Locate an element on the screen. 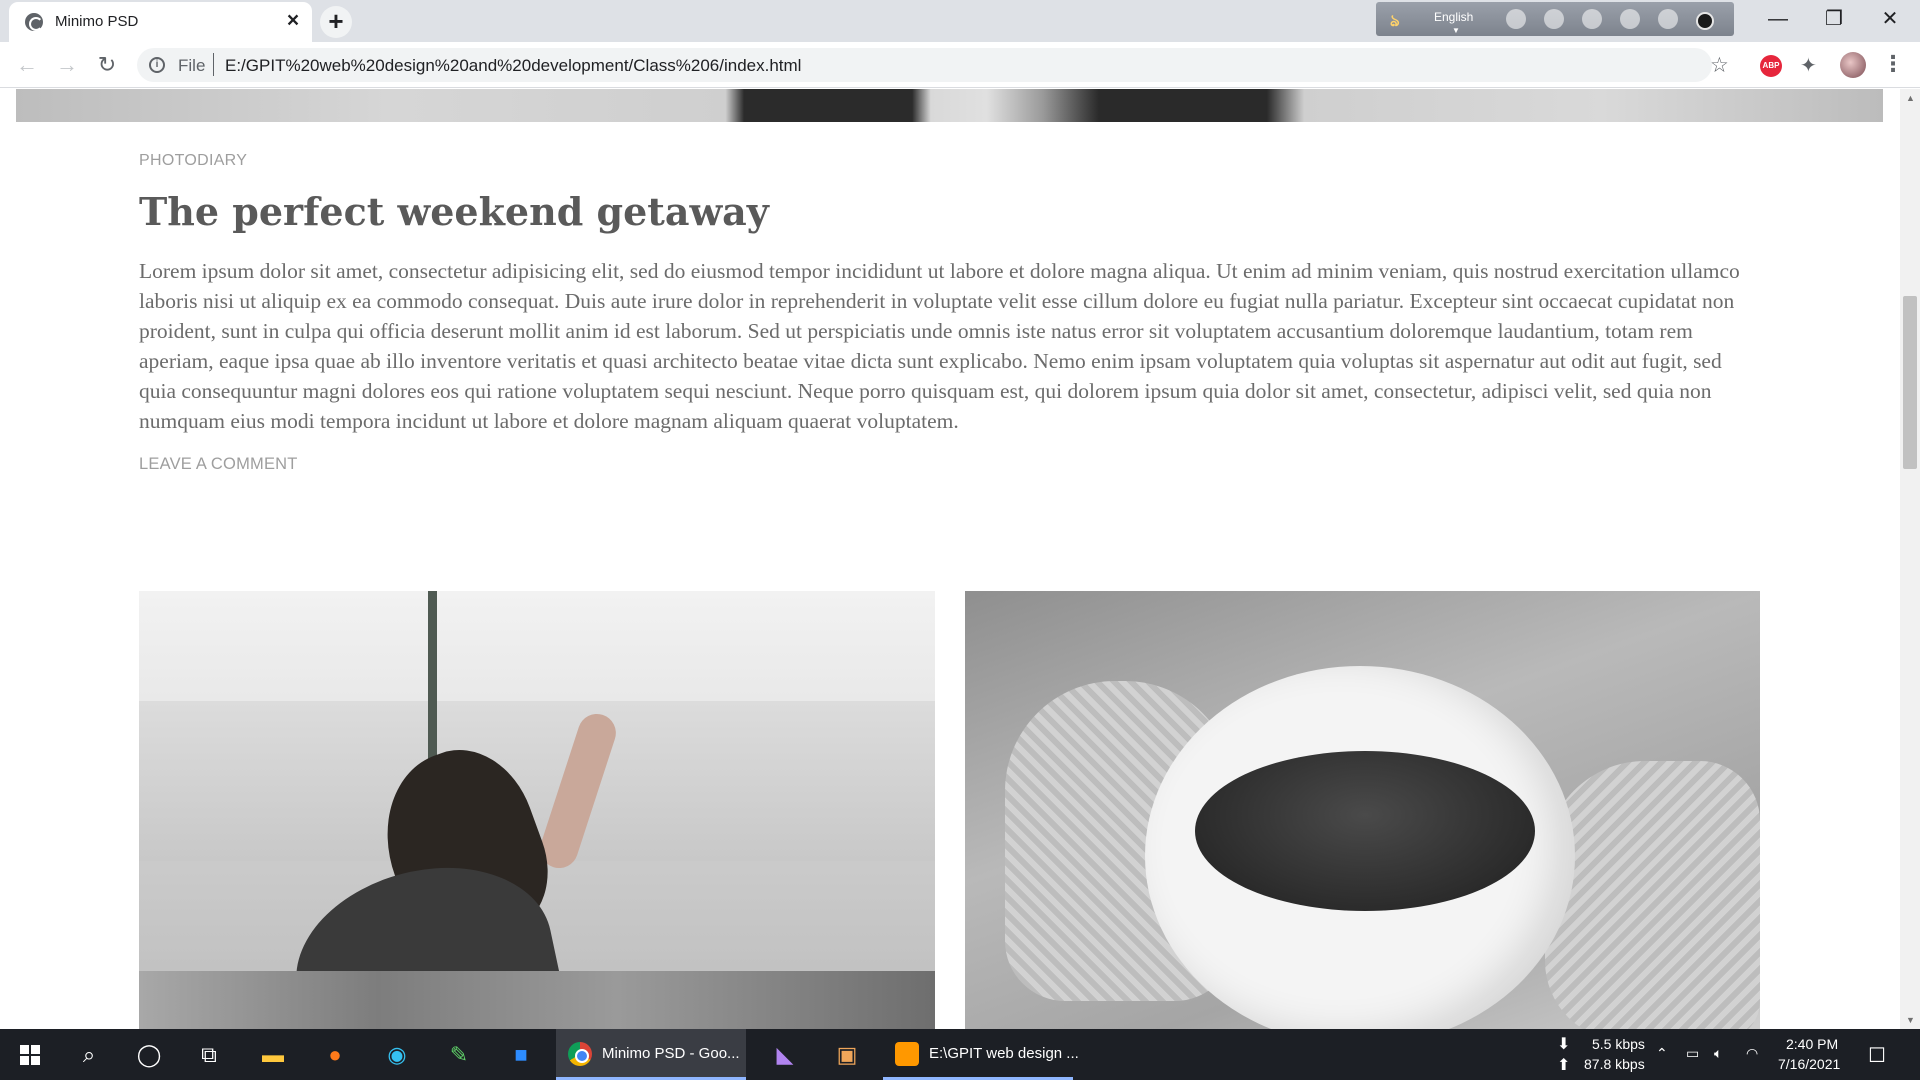 The height and width of the screenshot is (1080, 1920). scroll-up-icon: ▲ is located at coordinates (1910, 98).